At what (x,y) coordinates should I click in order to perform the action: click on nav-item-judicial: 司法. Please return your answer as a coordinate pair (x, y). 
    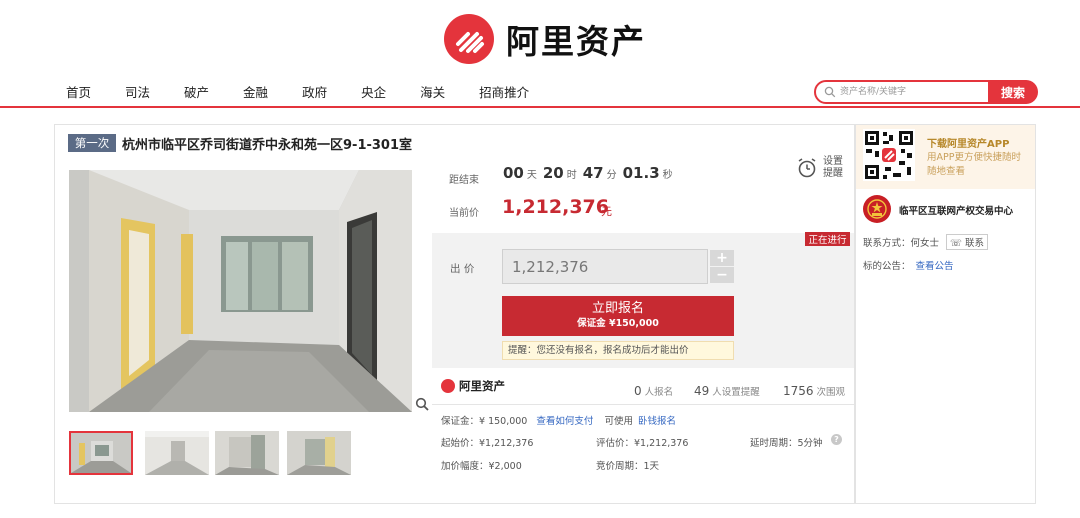
    Looking at the image, I should click on (137, 91).